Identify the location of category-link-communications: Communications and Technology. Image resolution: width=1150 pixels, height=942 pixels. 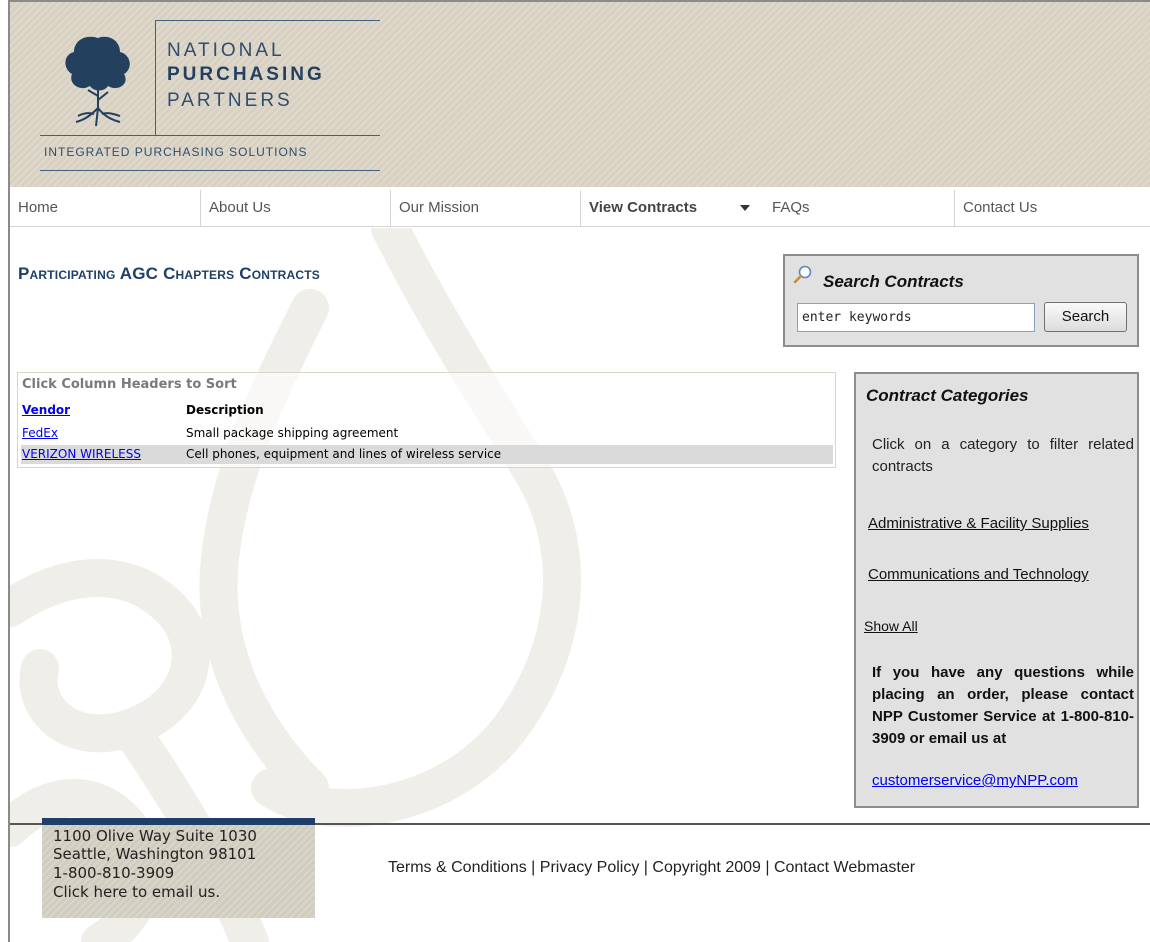
(993, 575).